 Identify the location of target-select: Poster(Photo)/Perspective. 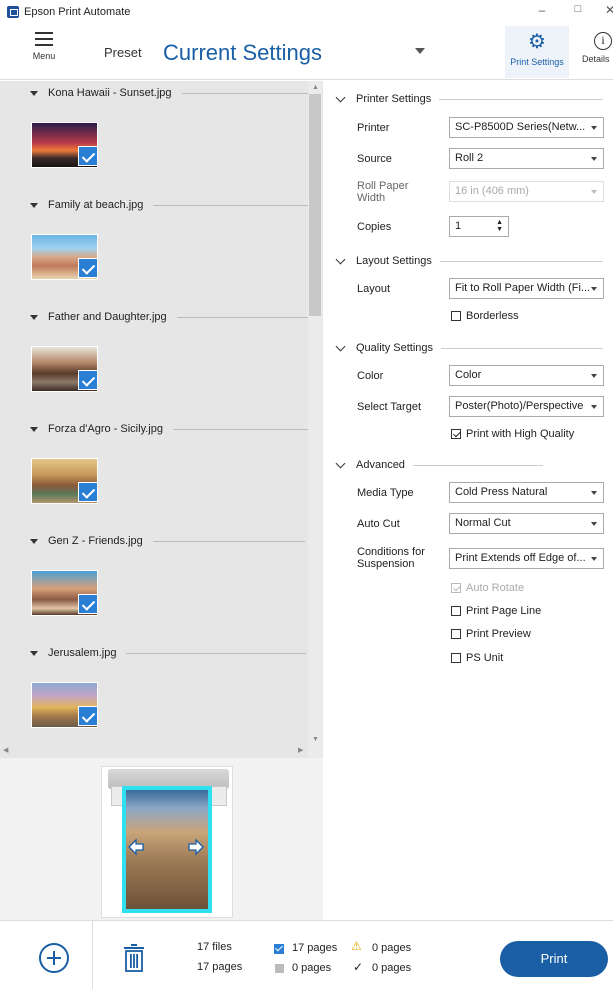
(526, 406).